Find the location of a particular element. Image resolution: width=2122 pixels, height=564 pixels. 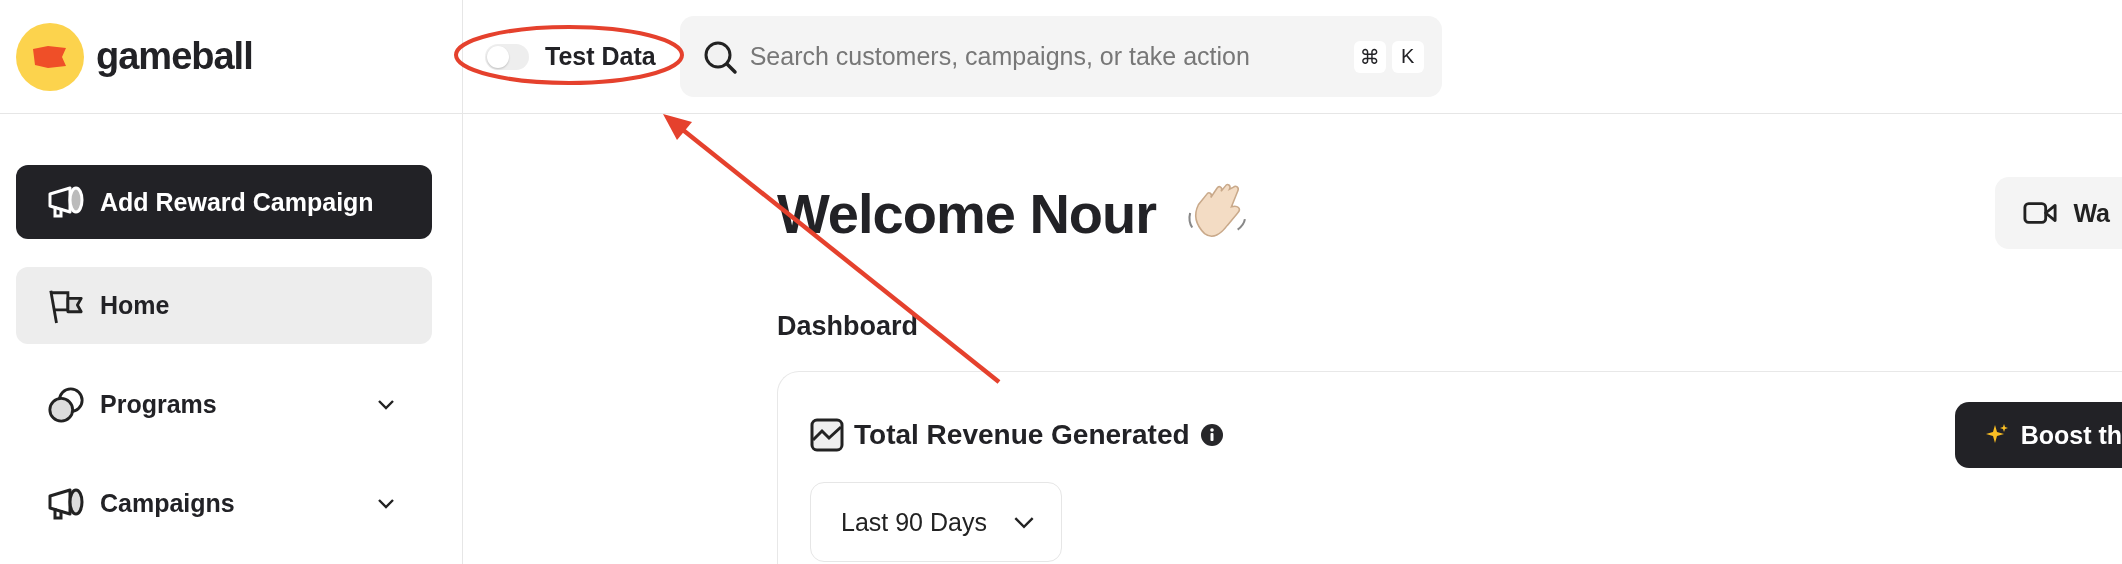

search-field: Search customers, campaigns, or take action is located at coordinates (1045, 56).